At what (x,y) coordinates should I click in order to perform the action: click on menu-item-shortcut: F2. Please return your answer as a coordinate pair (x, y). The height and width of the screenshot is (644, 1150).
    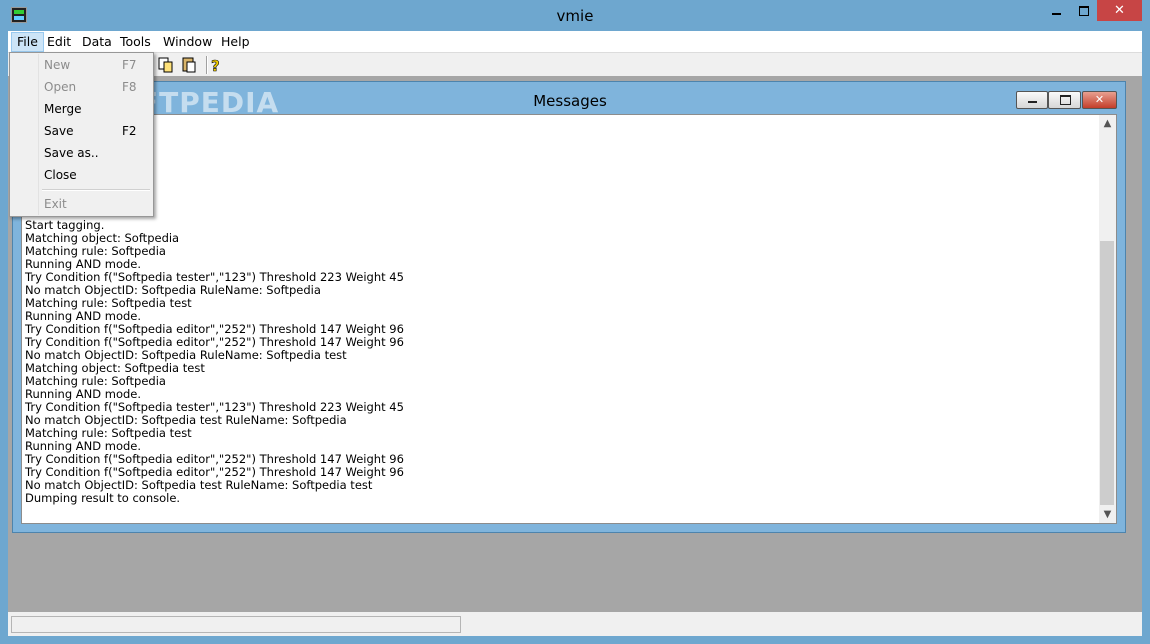
    Looking at the image, I should click on (129, 131).